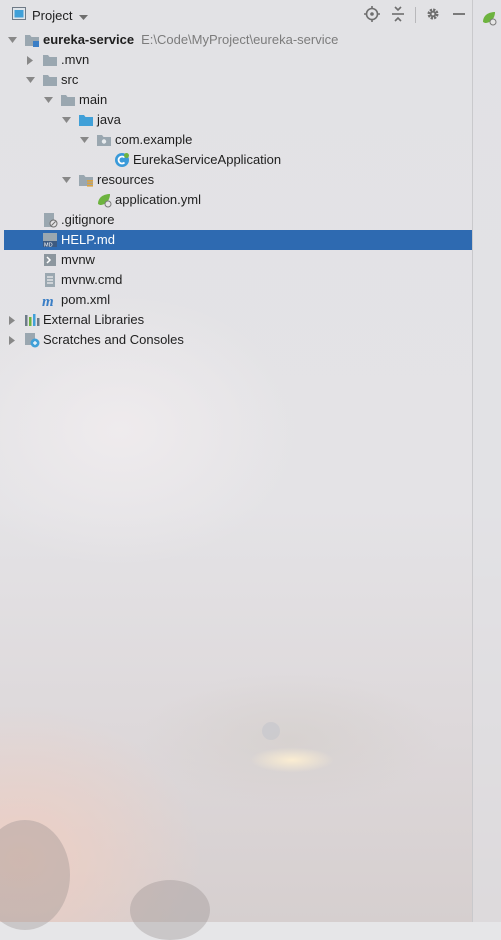 The height and width of the screenshot is (940, 501). I want to click on libraries-icon, so click(32, 320).